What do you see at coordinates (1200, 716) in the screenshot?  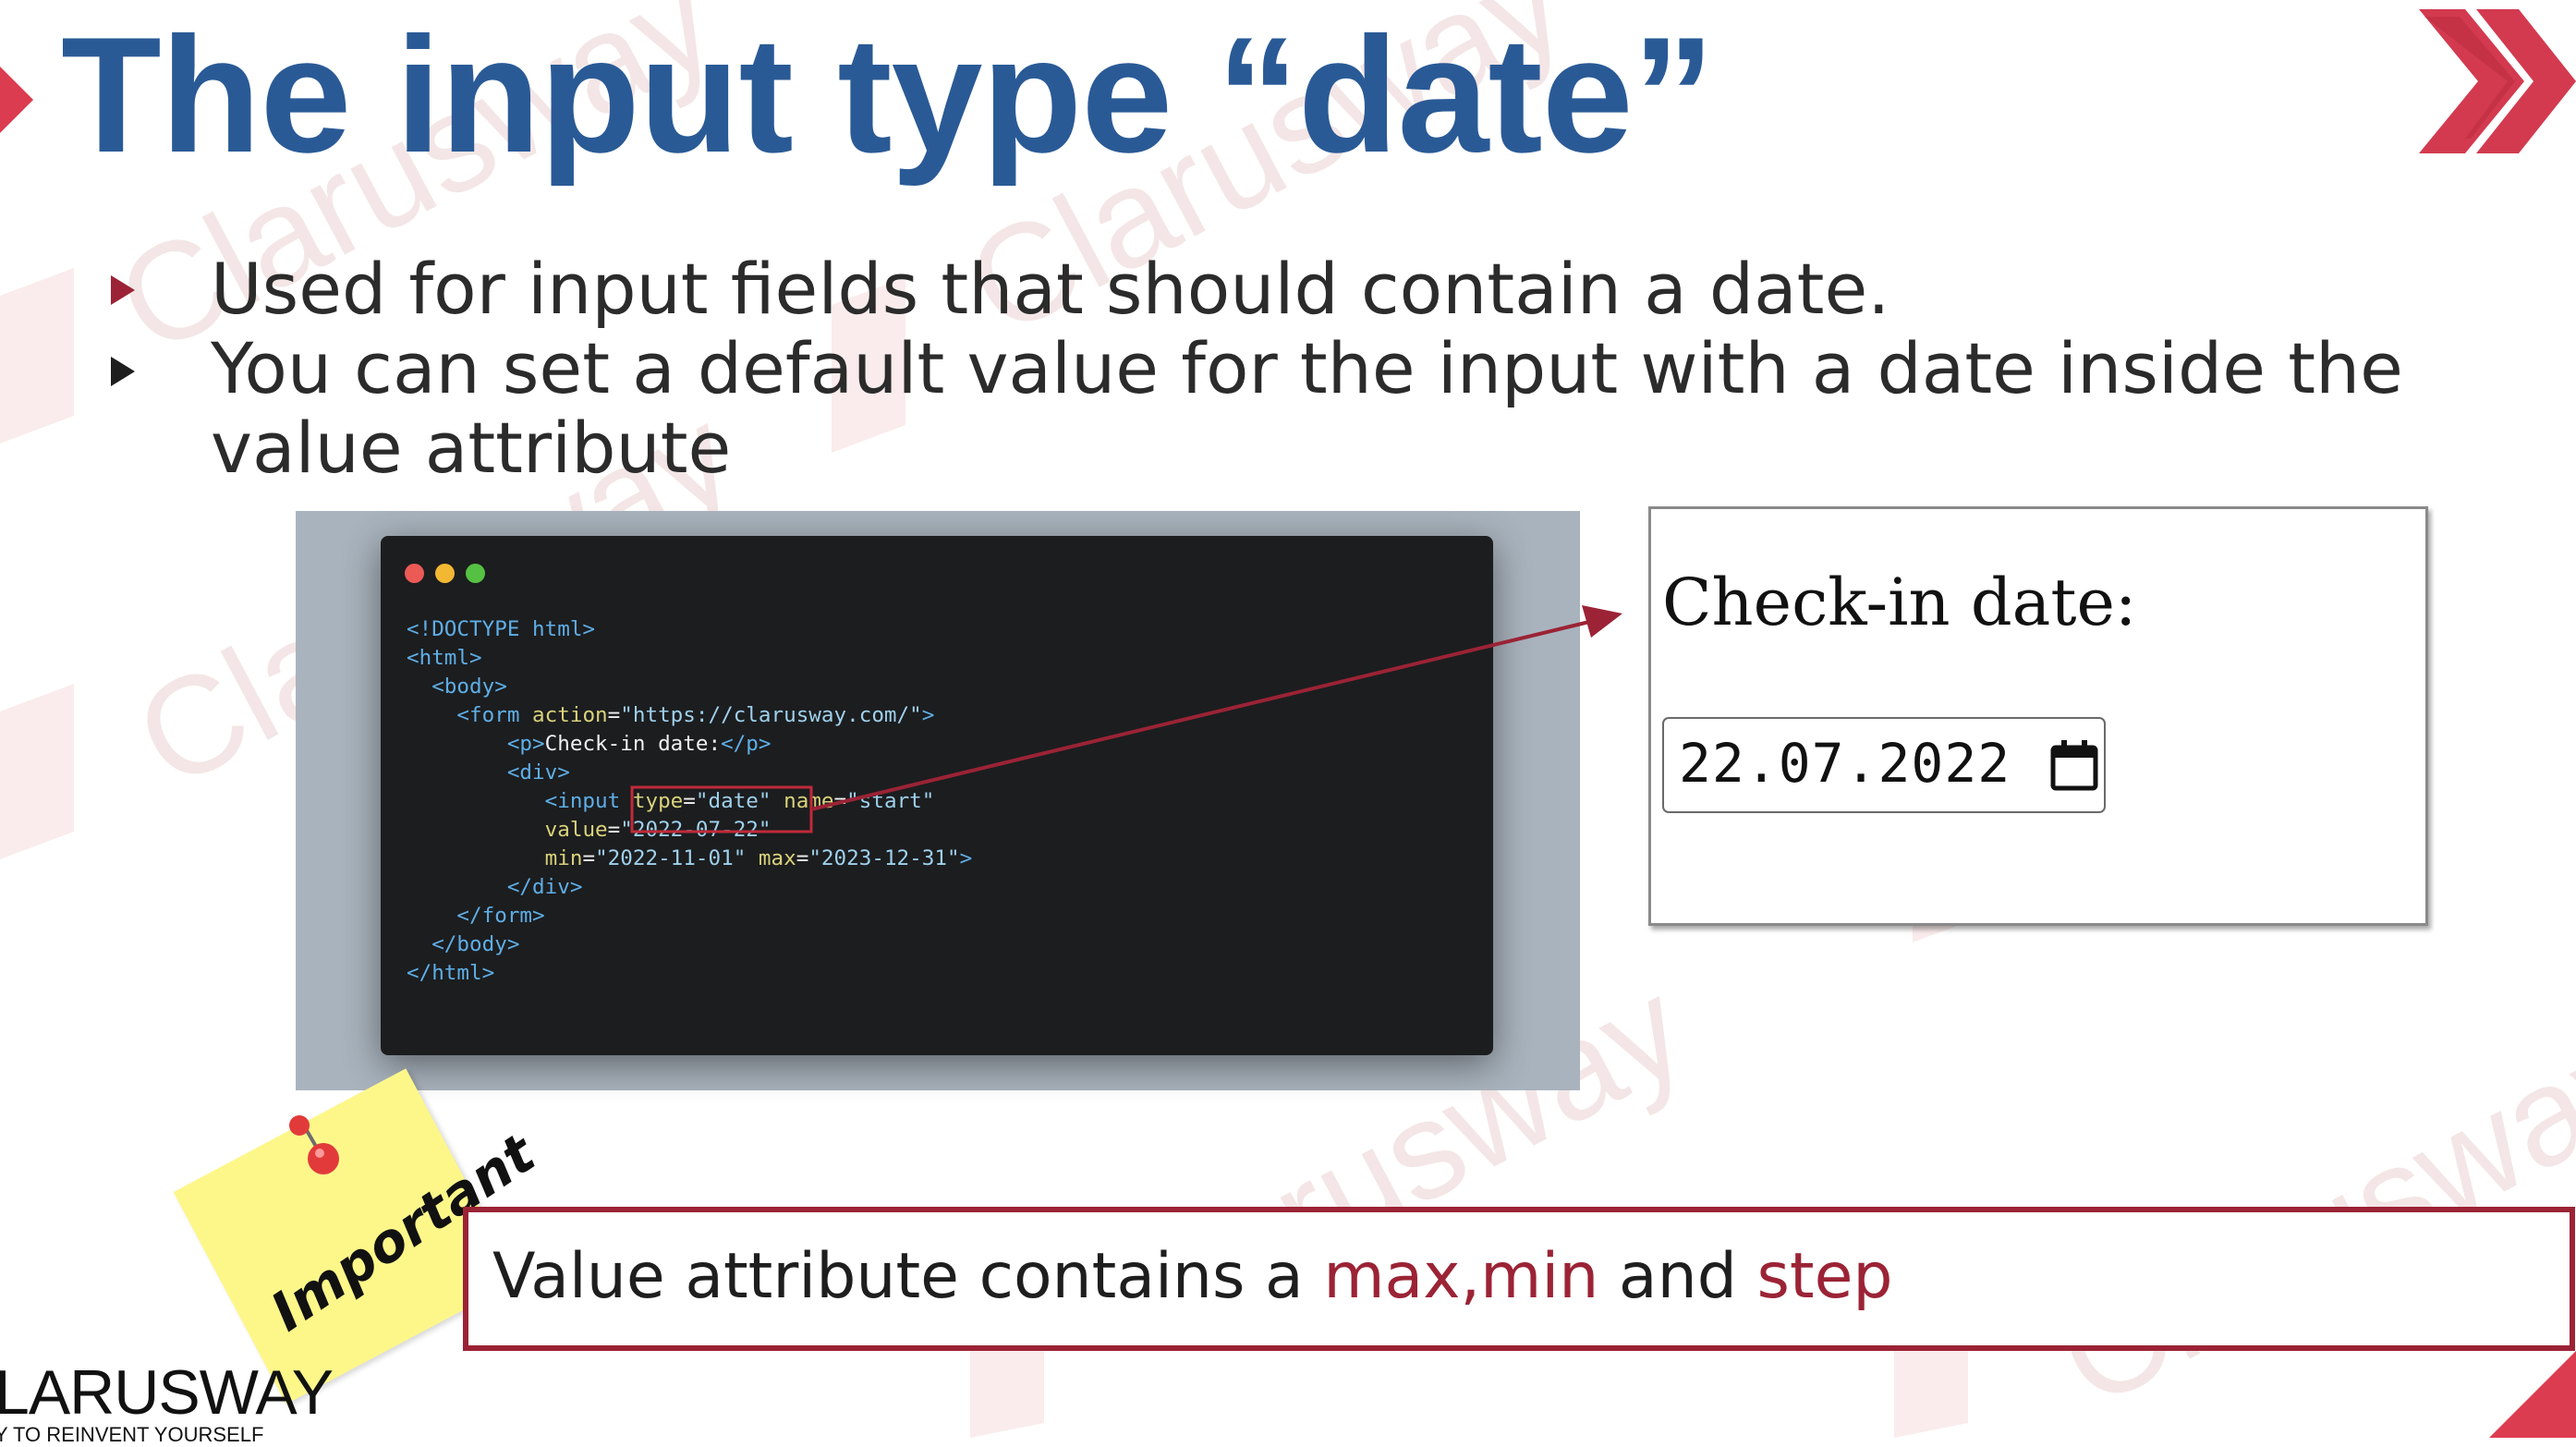 I see `annotation-arrow` at bounding box center [1200, 716].